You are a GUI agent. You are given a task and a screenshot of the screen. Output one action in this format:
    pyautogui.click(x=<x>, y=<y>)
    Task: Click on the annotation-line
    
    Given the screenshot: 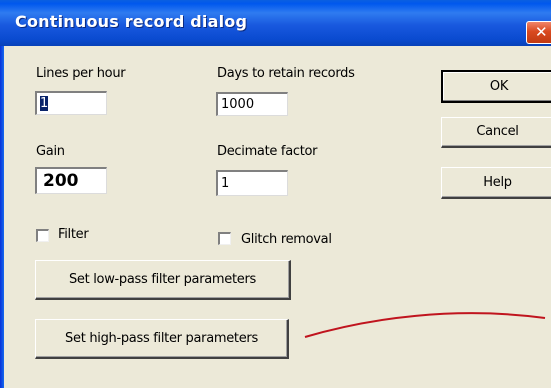 What is the action you would take?
    pyautogui.click(x=425, y=325)
    